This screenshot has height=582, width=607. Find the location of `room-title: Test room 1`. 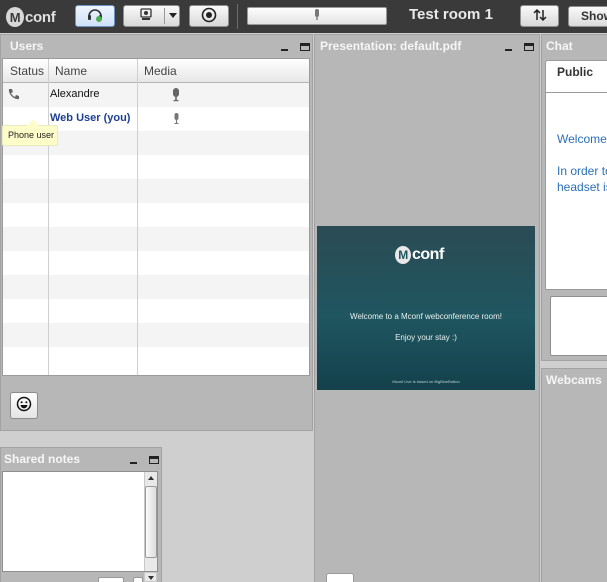

room-title: Test room 1 is located at coordinates (451, 14).